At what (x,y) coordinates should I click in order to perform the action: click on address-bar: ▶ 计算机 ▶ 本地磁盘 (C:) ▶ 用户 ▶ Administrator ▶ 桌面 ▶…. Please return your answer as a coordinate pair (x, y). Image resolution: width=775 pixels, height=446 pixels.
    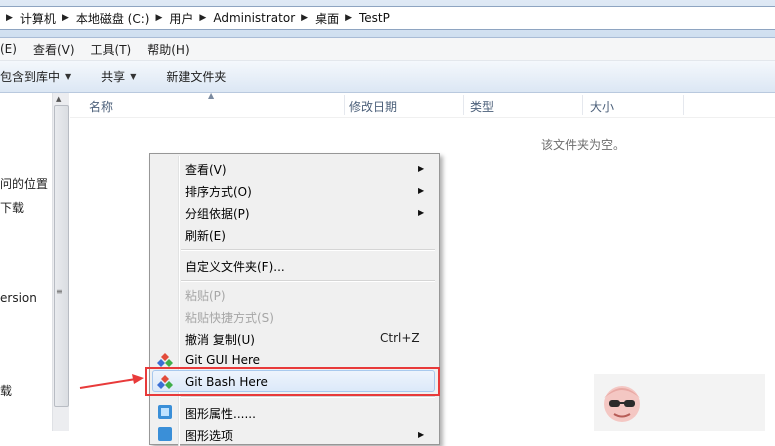
    Looking at the image, I should click on (387, 19).